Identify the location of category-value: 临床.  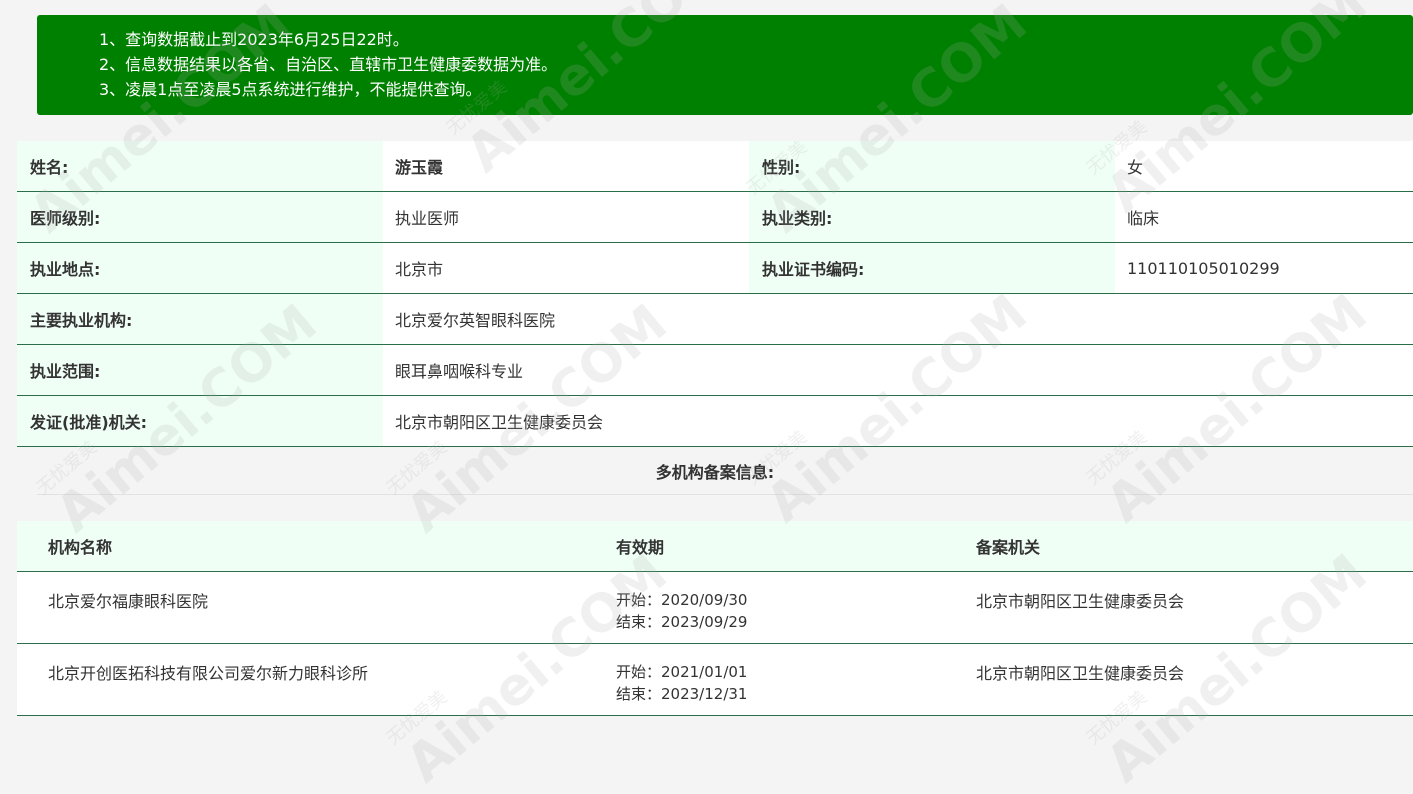
(1143, 218).